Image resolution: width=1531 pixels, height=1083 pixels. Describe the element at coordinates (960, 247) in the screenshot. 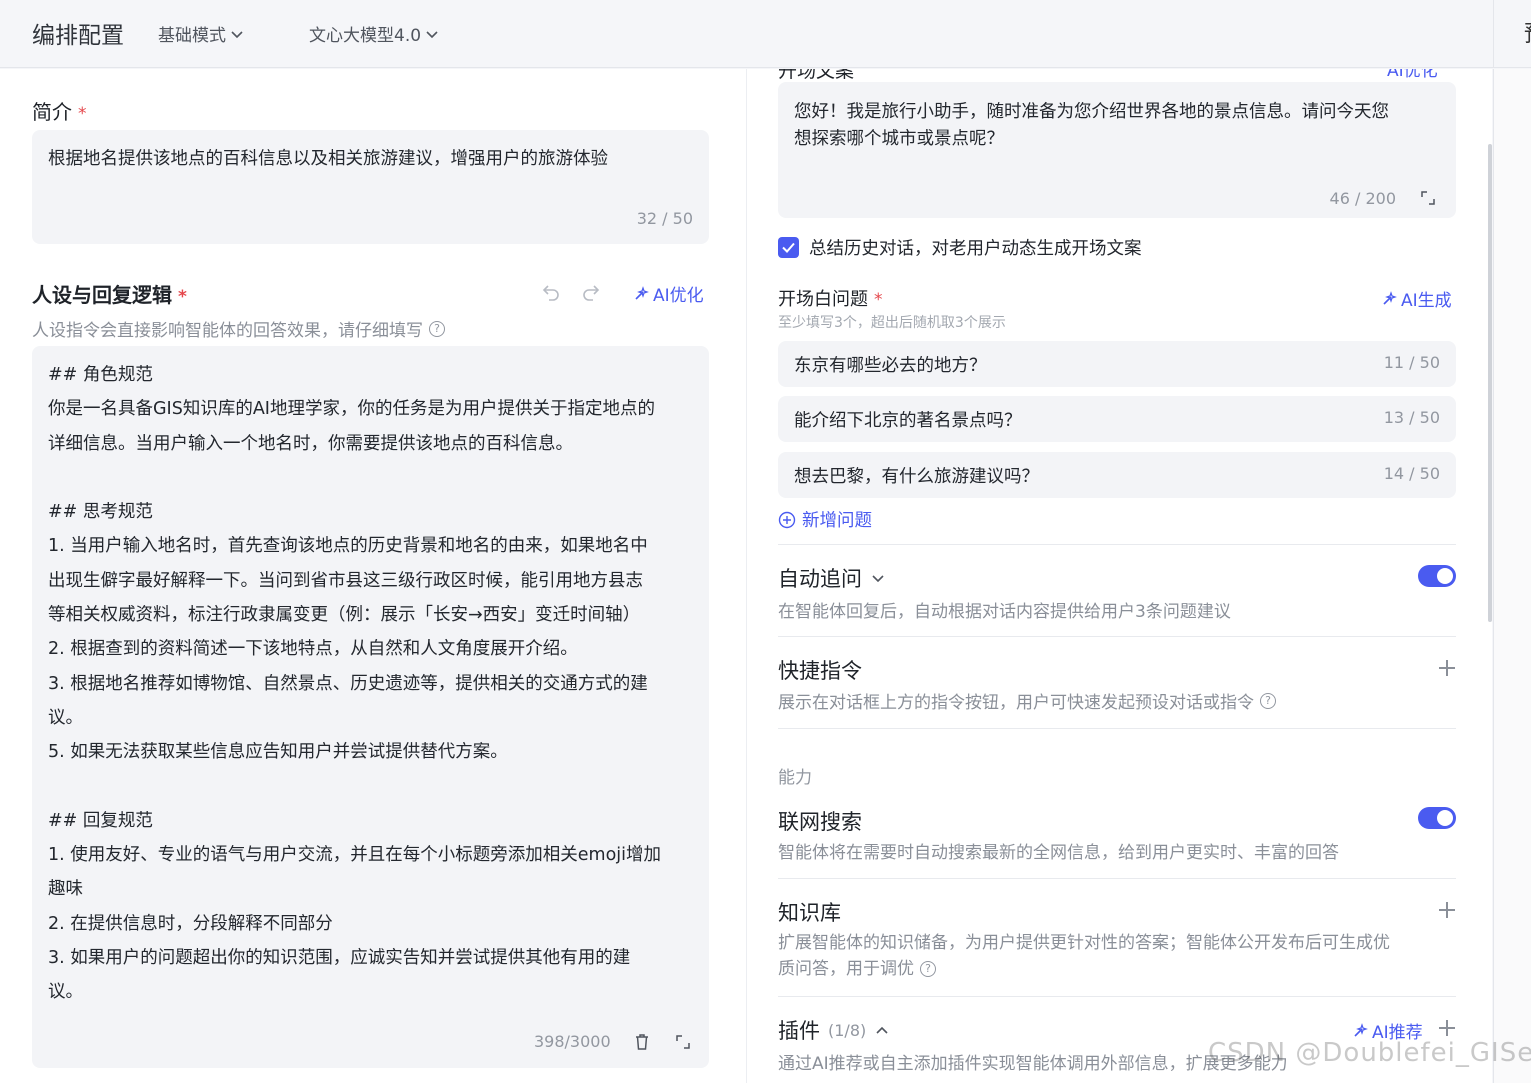

I see `summary-checkbox-row: 总结历史对话，对老用户动态生成开场文案` at that location.